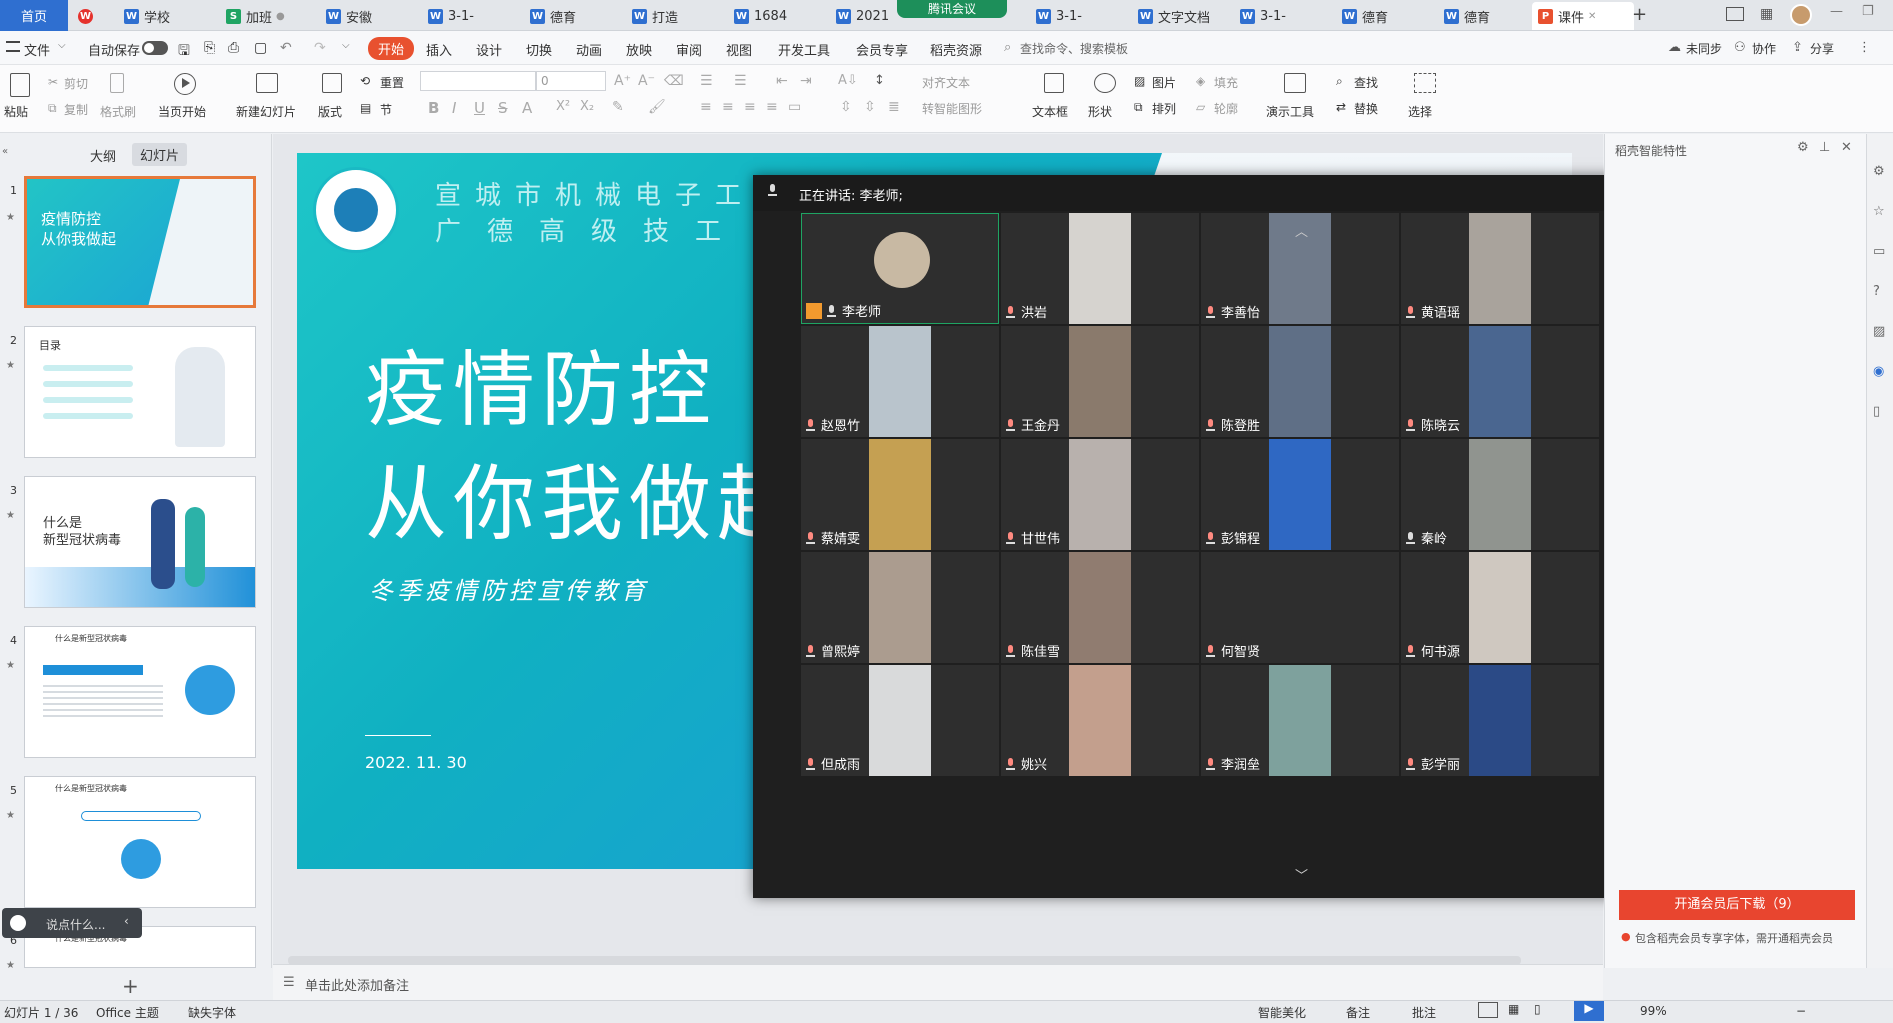  I want to click on text-effect-icon: ✎, so click(618, 107).